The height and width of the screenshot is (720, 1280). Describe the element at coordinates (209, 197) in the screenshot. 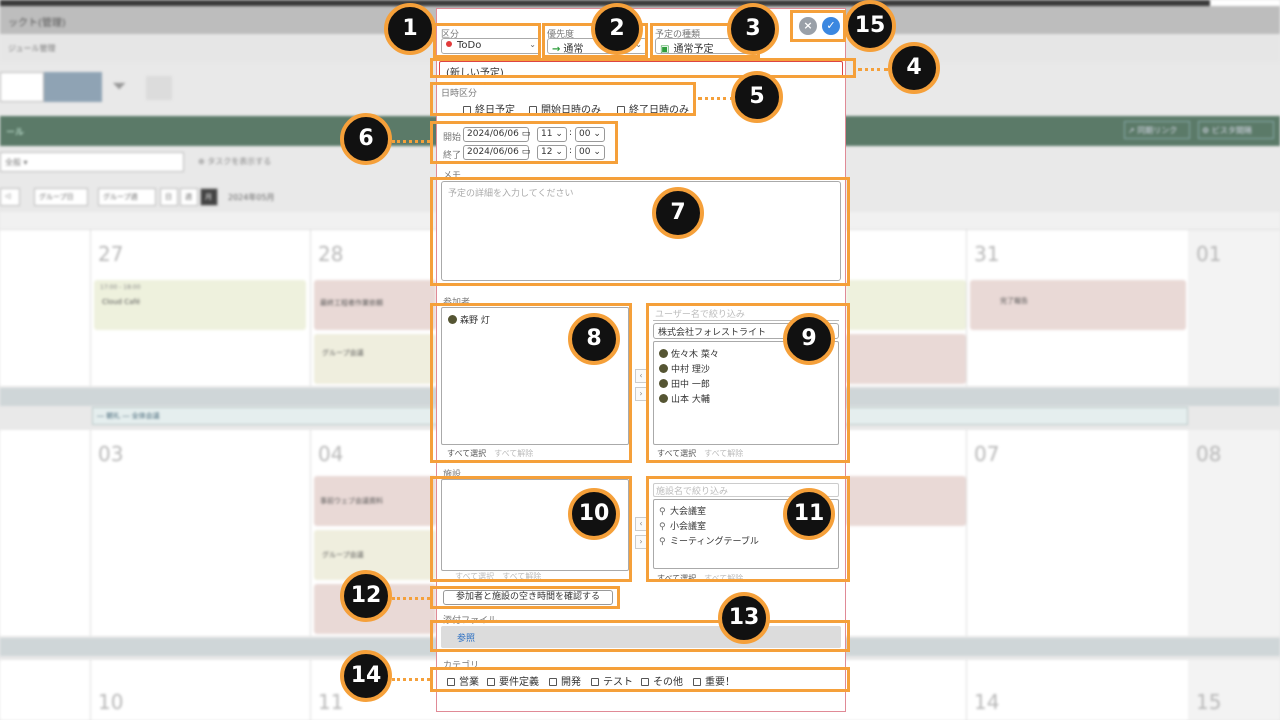

I see `bg-nav-month: 月` at that location.